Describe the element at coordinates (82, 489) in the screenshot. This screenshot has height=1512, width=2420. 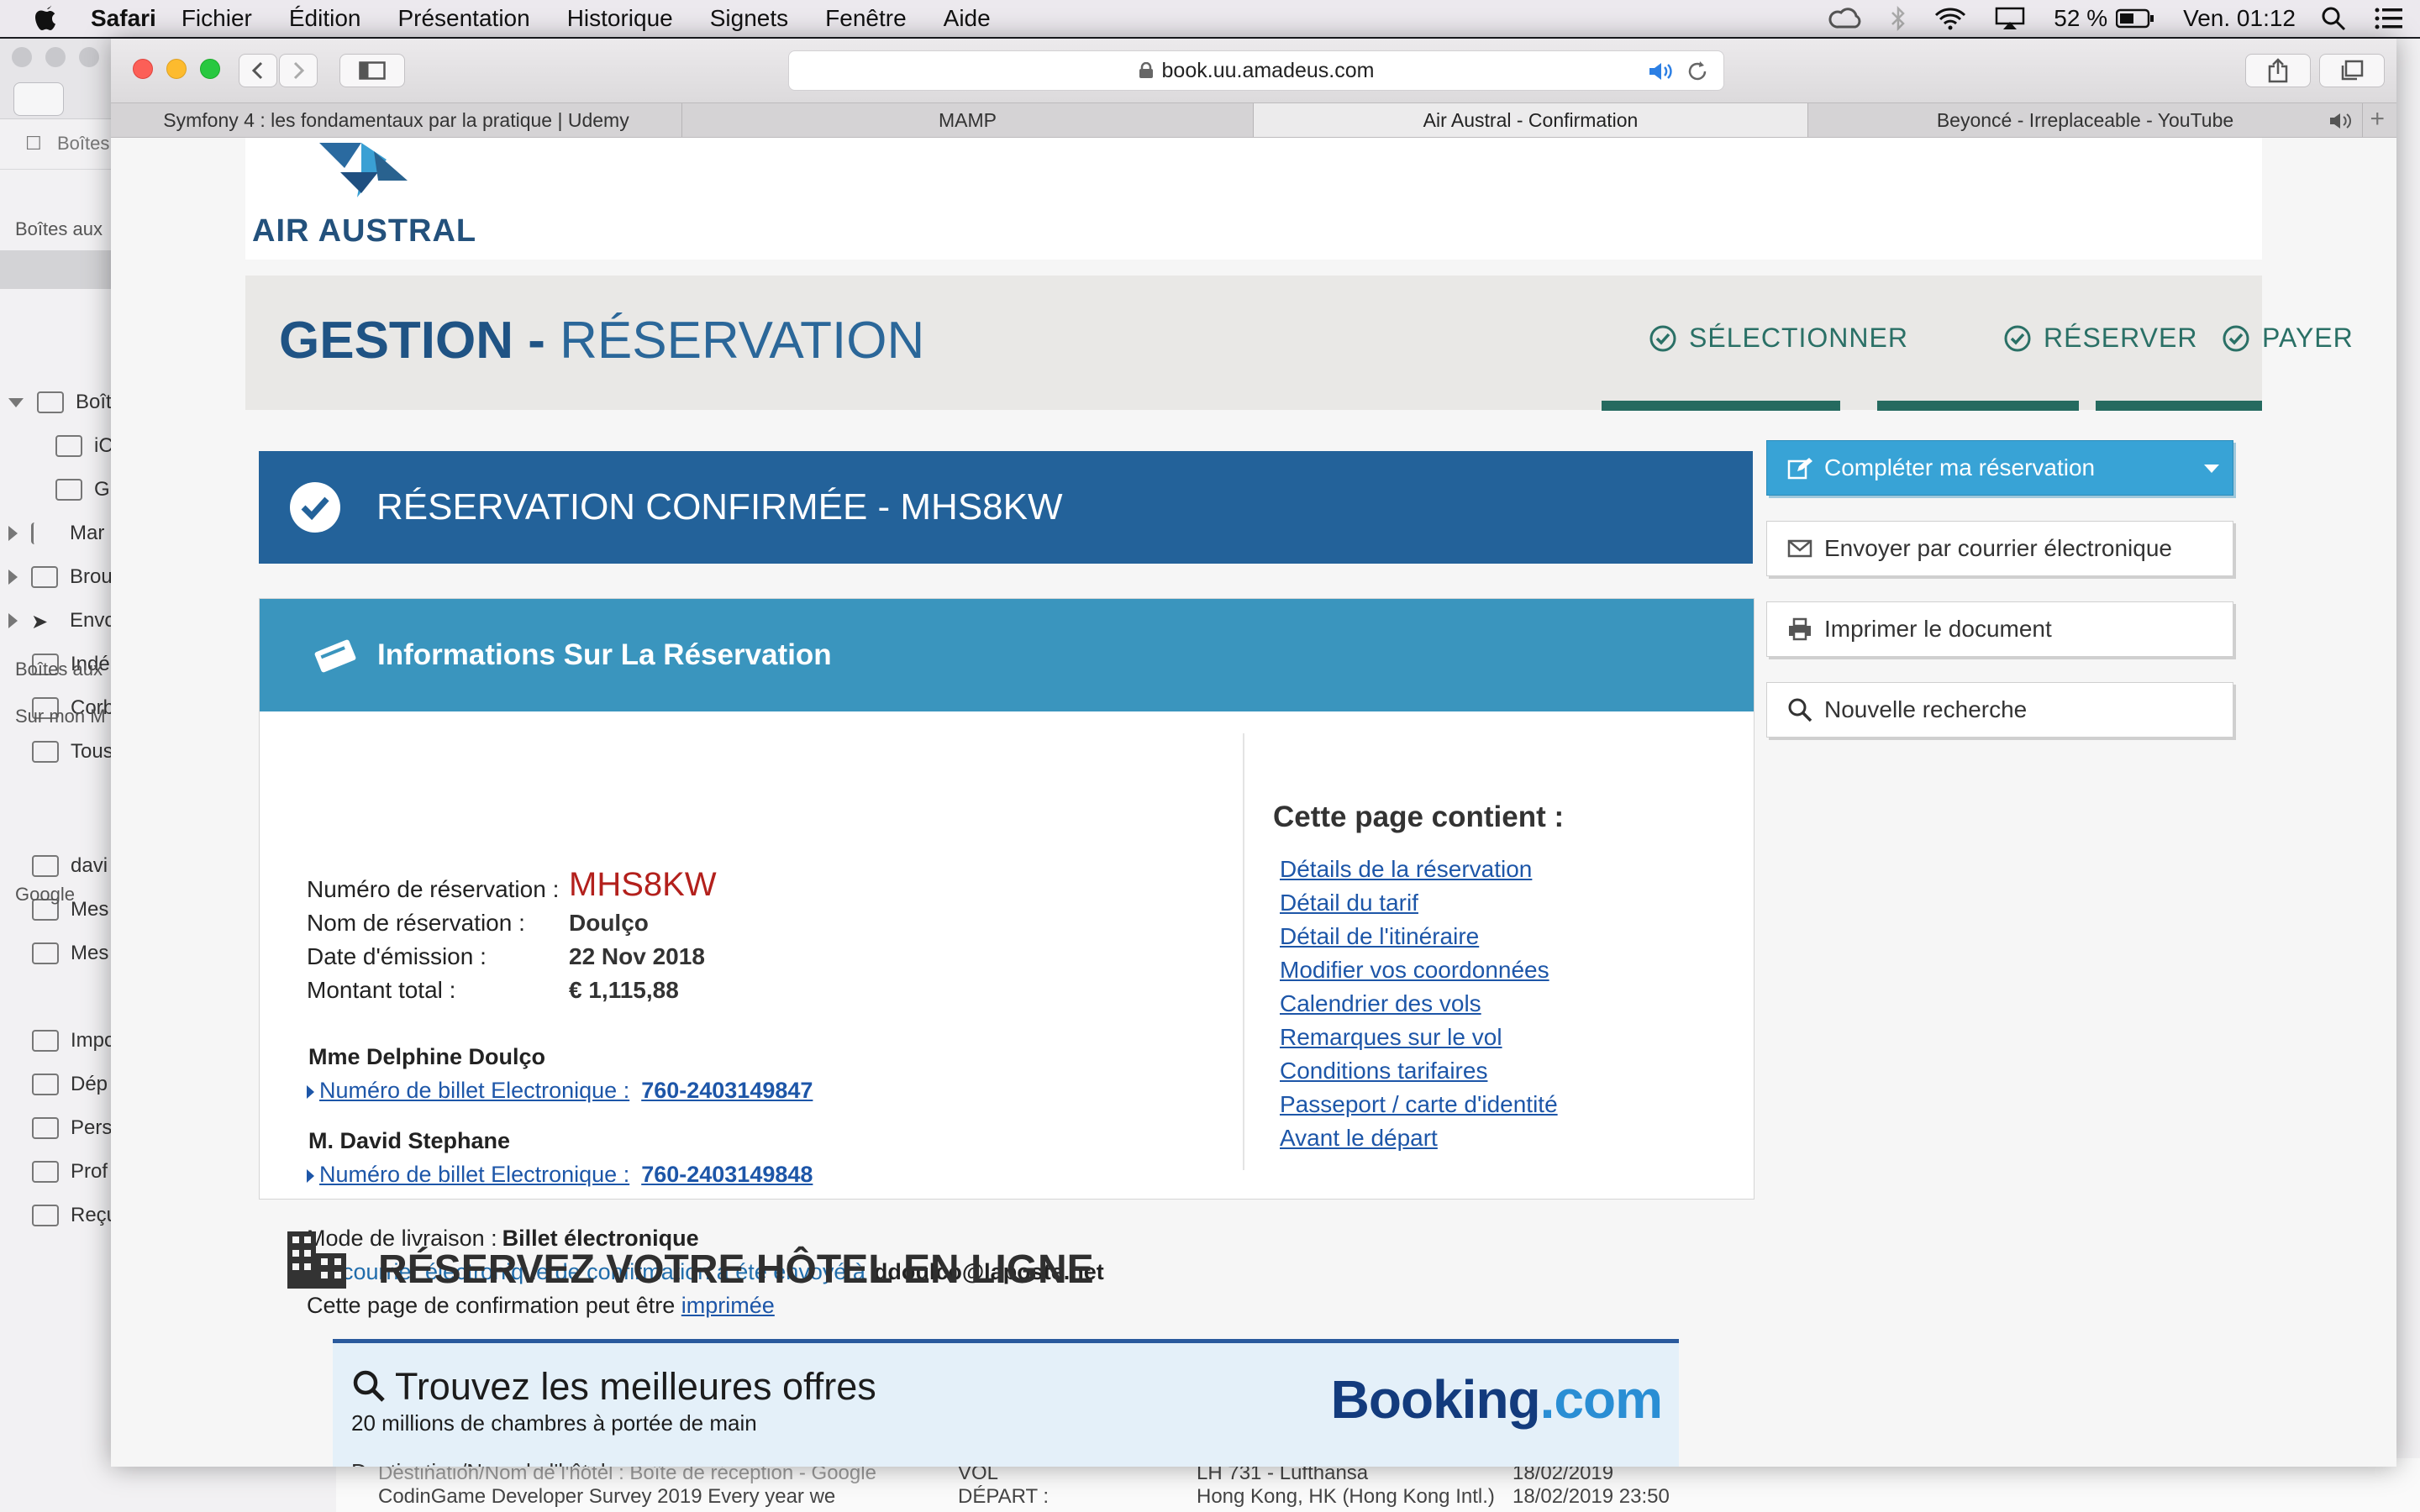
I see `mail-item-google: G` at that location.